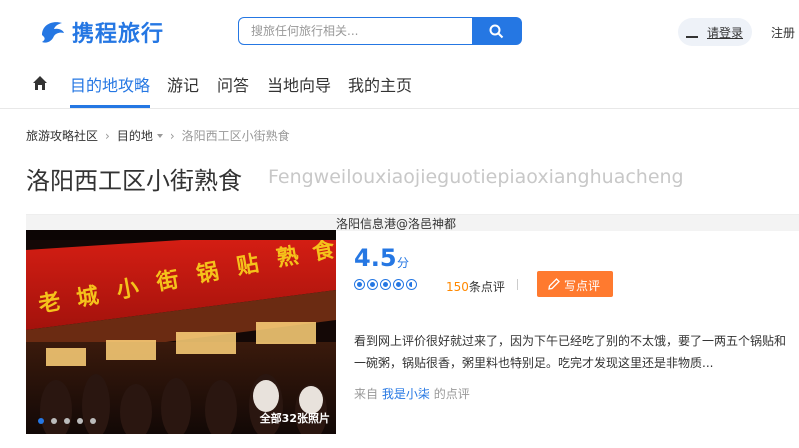  I want to click on page-title-en: Fengweilouxiaojieguotiepiaoxianghuacheng, so click(476, 177).